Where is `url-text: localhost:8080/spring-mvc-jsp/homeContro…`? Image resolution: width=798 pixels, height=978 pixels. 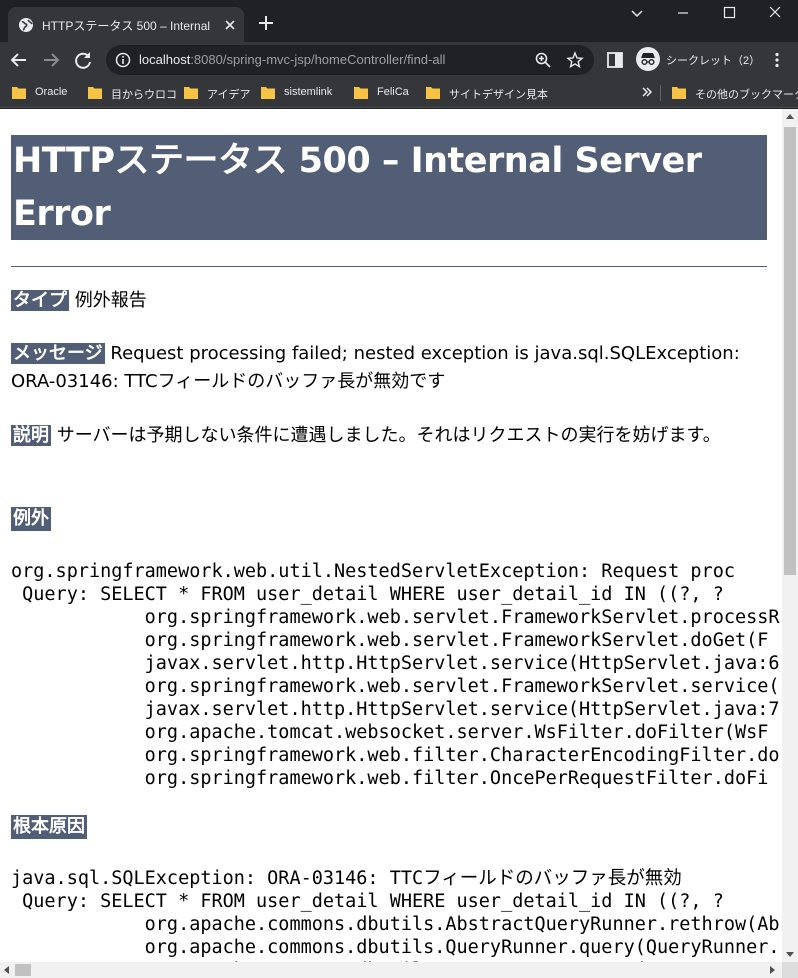 url-text: localhost:8080/spring-mvc-jsp/homeContro… is located at coordinates (292, 59).